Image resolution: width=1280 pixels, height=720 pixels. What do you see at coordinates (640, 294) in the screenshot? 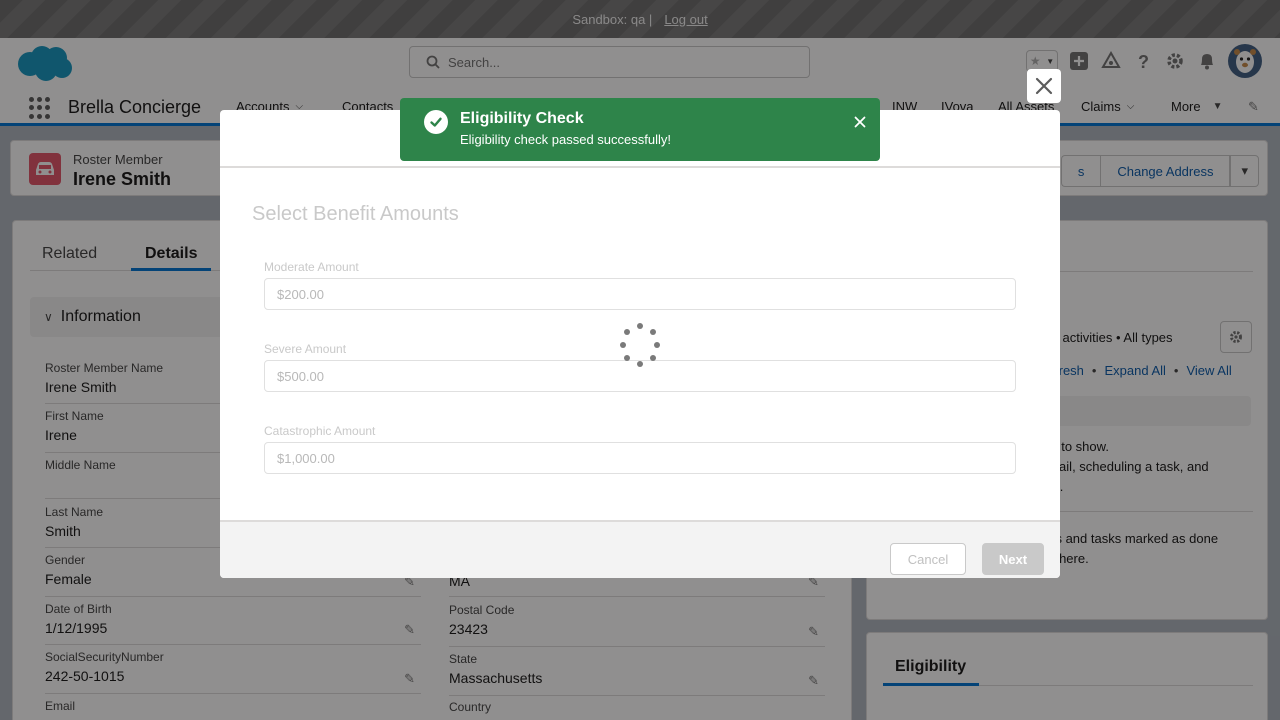
I see `moderate-amount-input: $200.00` at bounding box center [640, 294].